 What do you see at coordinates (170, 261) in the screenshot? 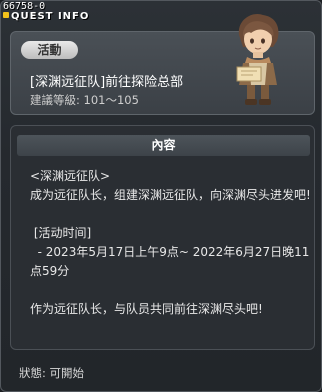
I see `description-line: - 2023年5月17日上午9点~ 2022年6月27日晚11点59分` at bounding box center [170, 261].